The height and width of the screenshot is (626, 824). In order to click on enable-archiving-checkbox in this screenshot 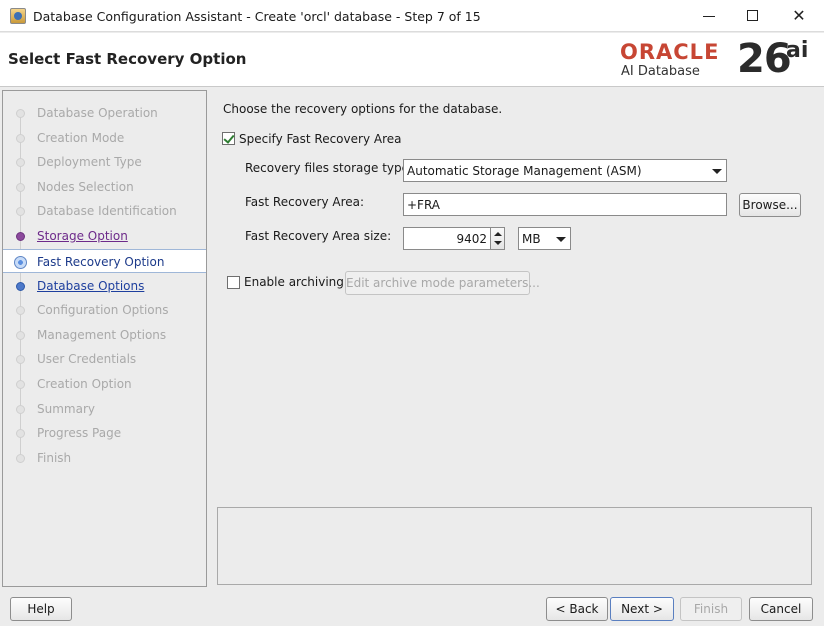, I will do `click(233, 282)`.